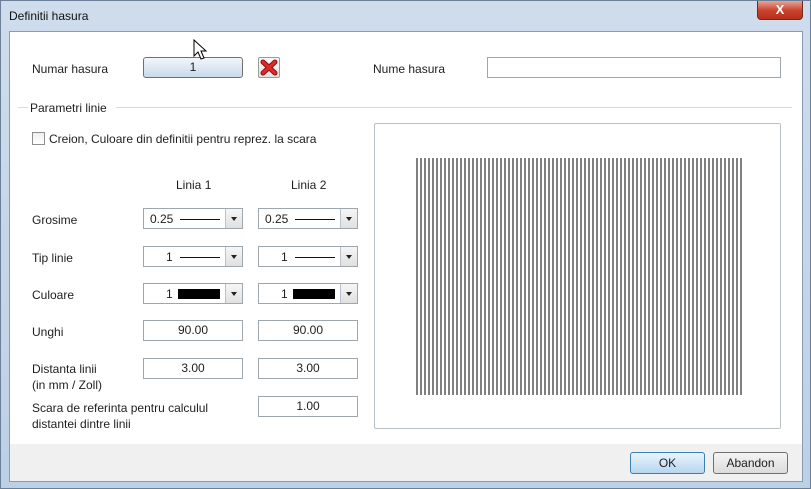 The height and width of the screenshot is (489, 811). Describe the element at coordinates (667, 463) in the screenshot. I see `ok-button: OK` at that location.